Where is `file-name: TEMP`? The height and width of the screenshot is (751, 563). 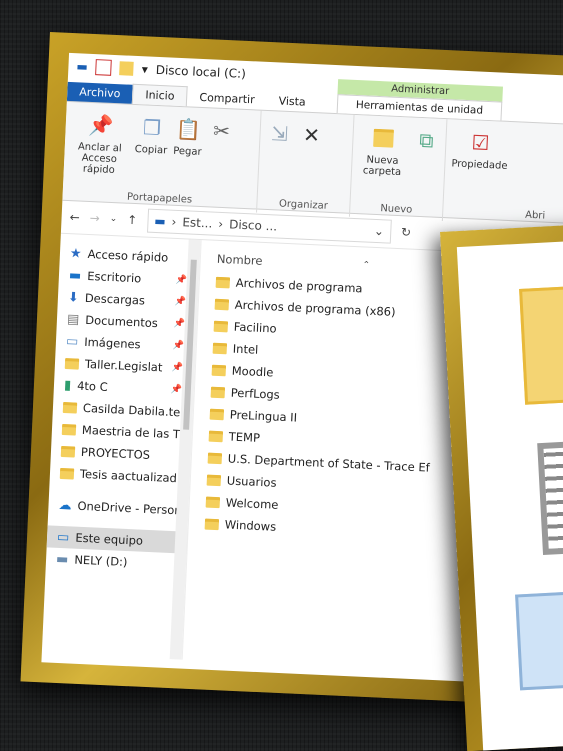 file-name: TEMP is located at coordinates (244, 437).